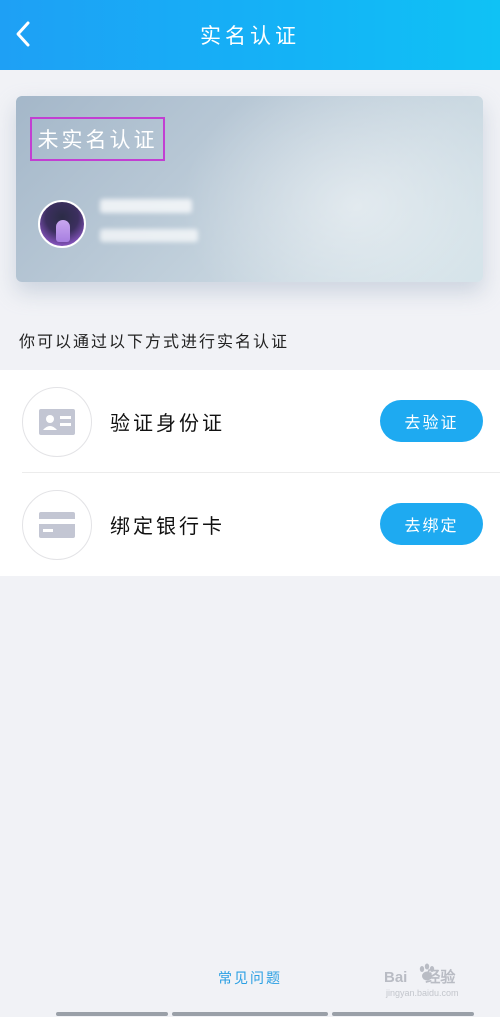 The width and height of the screenshot is (500, 1017). What do you see at coordinates (149, 235) in the screenshot?
I see `blurred-account-id` at bounding box center [149, 235].